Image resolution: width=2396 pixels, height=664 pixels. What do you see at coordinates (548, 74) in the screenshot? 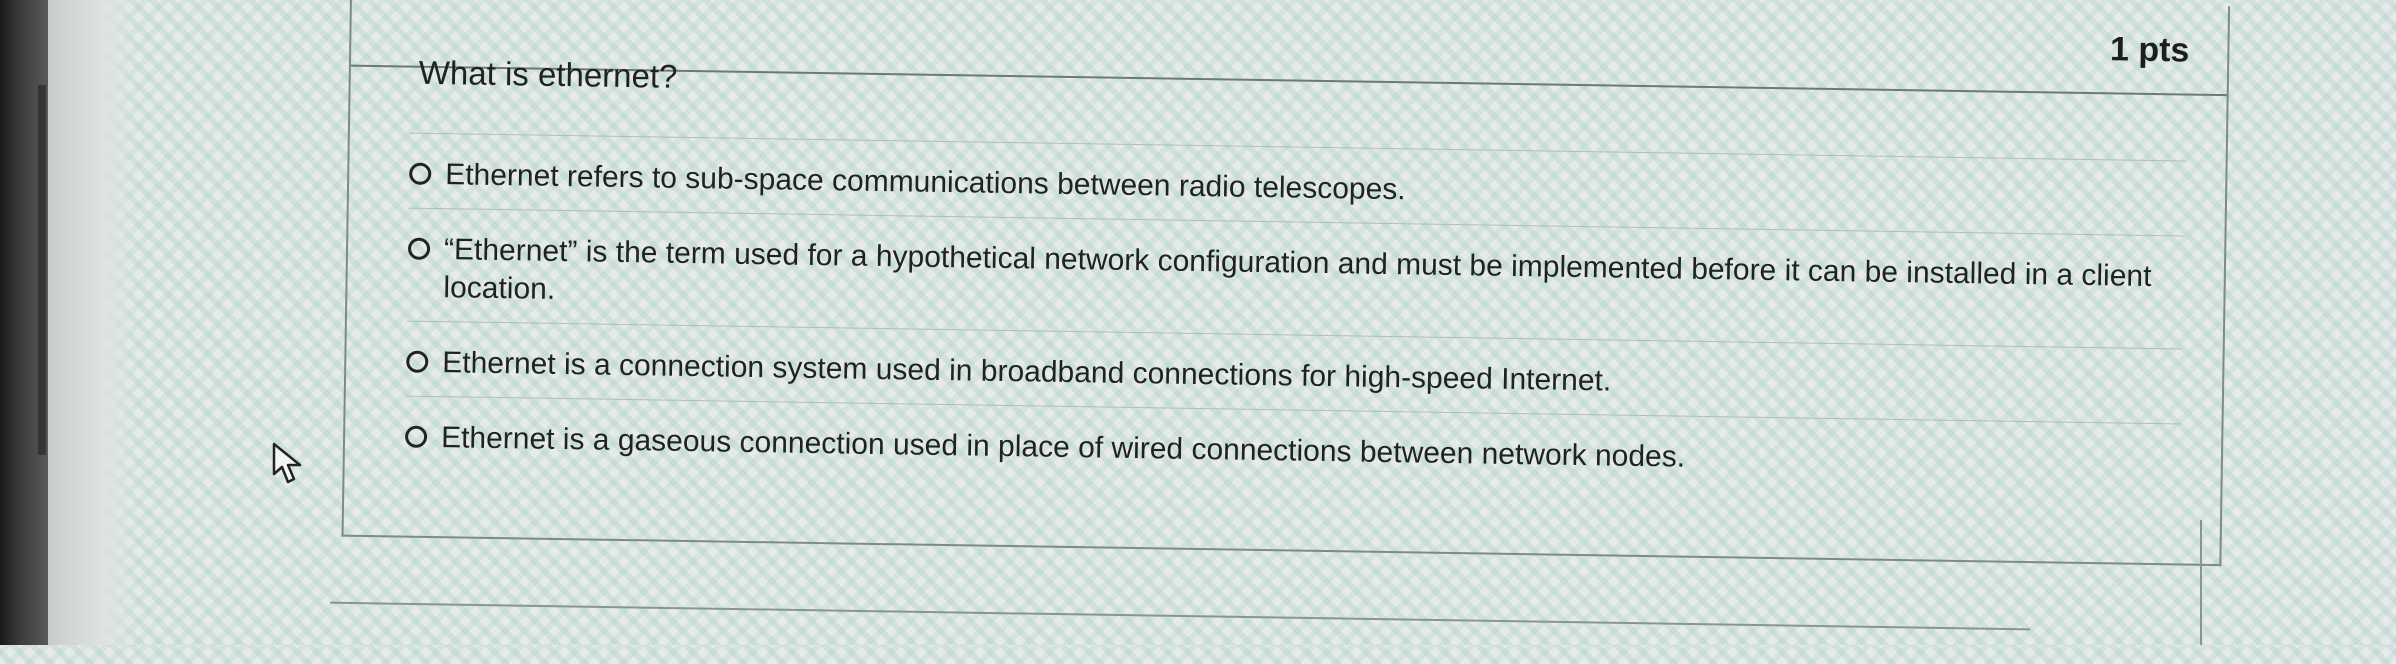
I see `question-prompt: What is ethernet?` at bounding box center [548, 74].